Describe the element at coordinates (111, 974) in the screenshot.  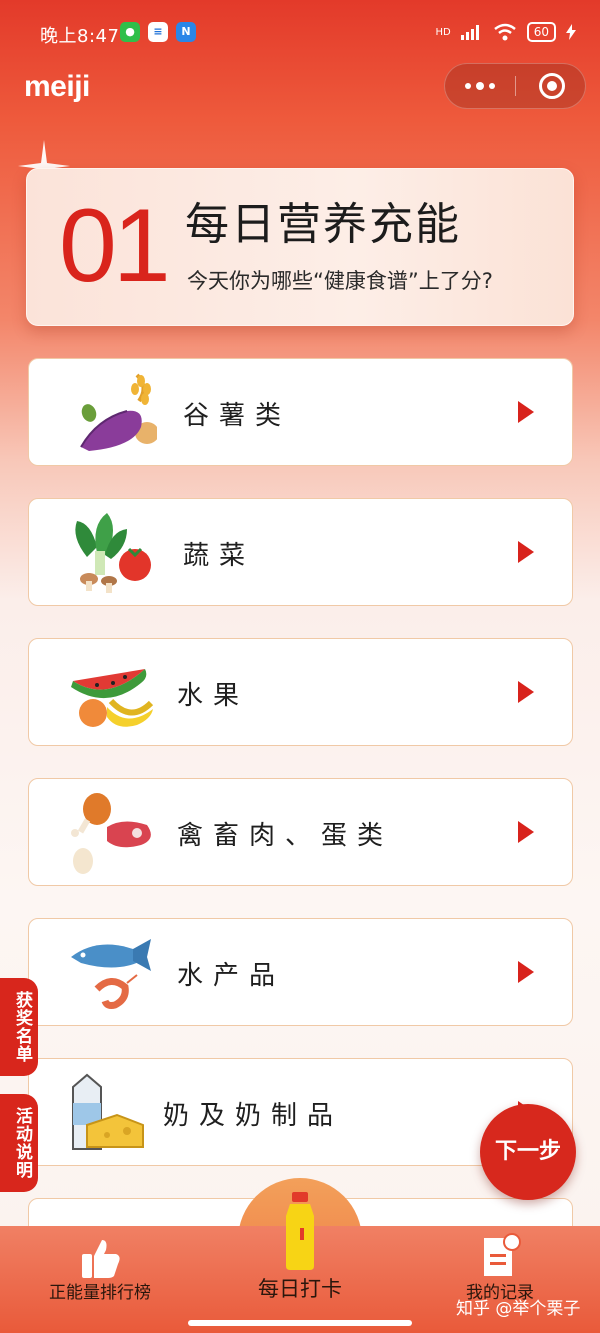
I see `seafood-icon` at that location.